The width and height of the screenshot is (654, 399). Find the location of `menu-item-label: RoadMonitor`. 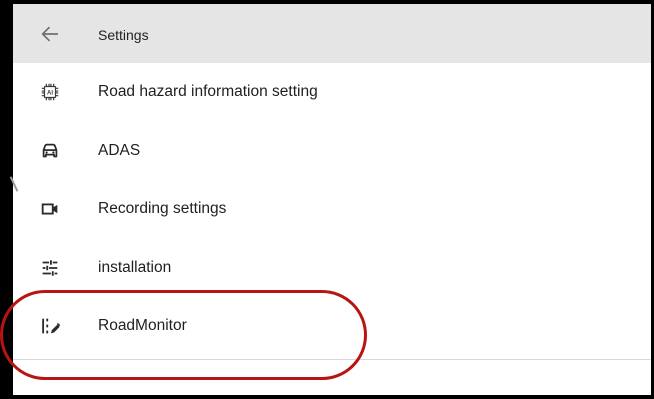

menu-item-label: RoadMonitor is located at coordinates (142, 326).